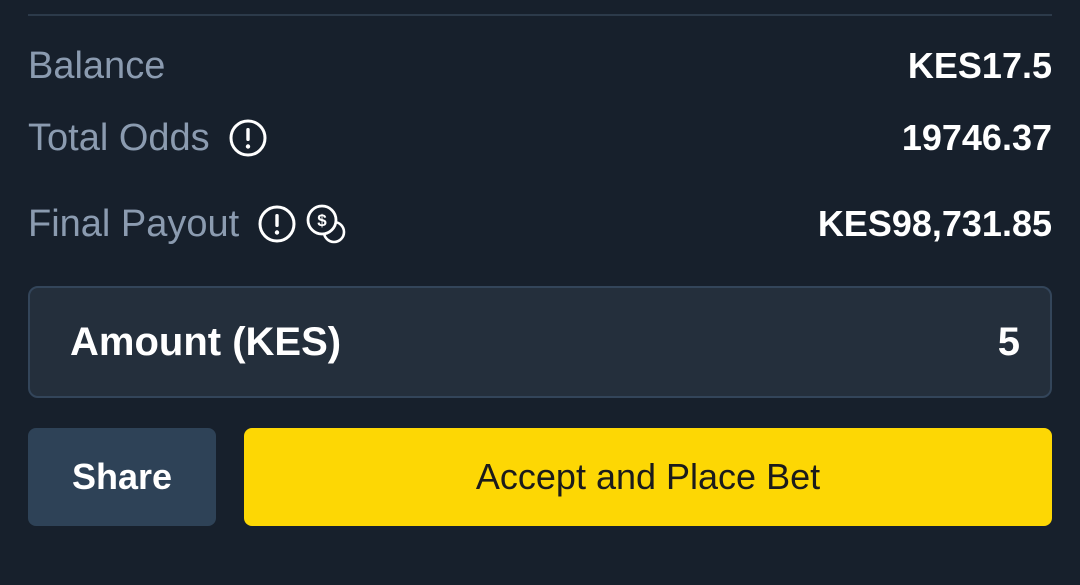  Describe the element at coordinates (206, 341) in the screenshot. I see `amount-label: Amount (KES)` at that location.